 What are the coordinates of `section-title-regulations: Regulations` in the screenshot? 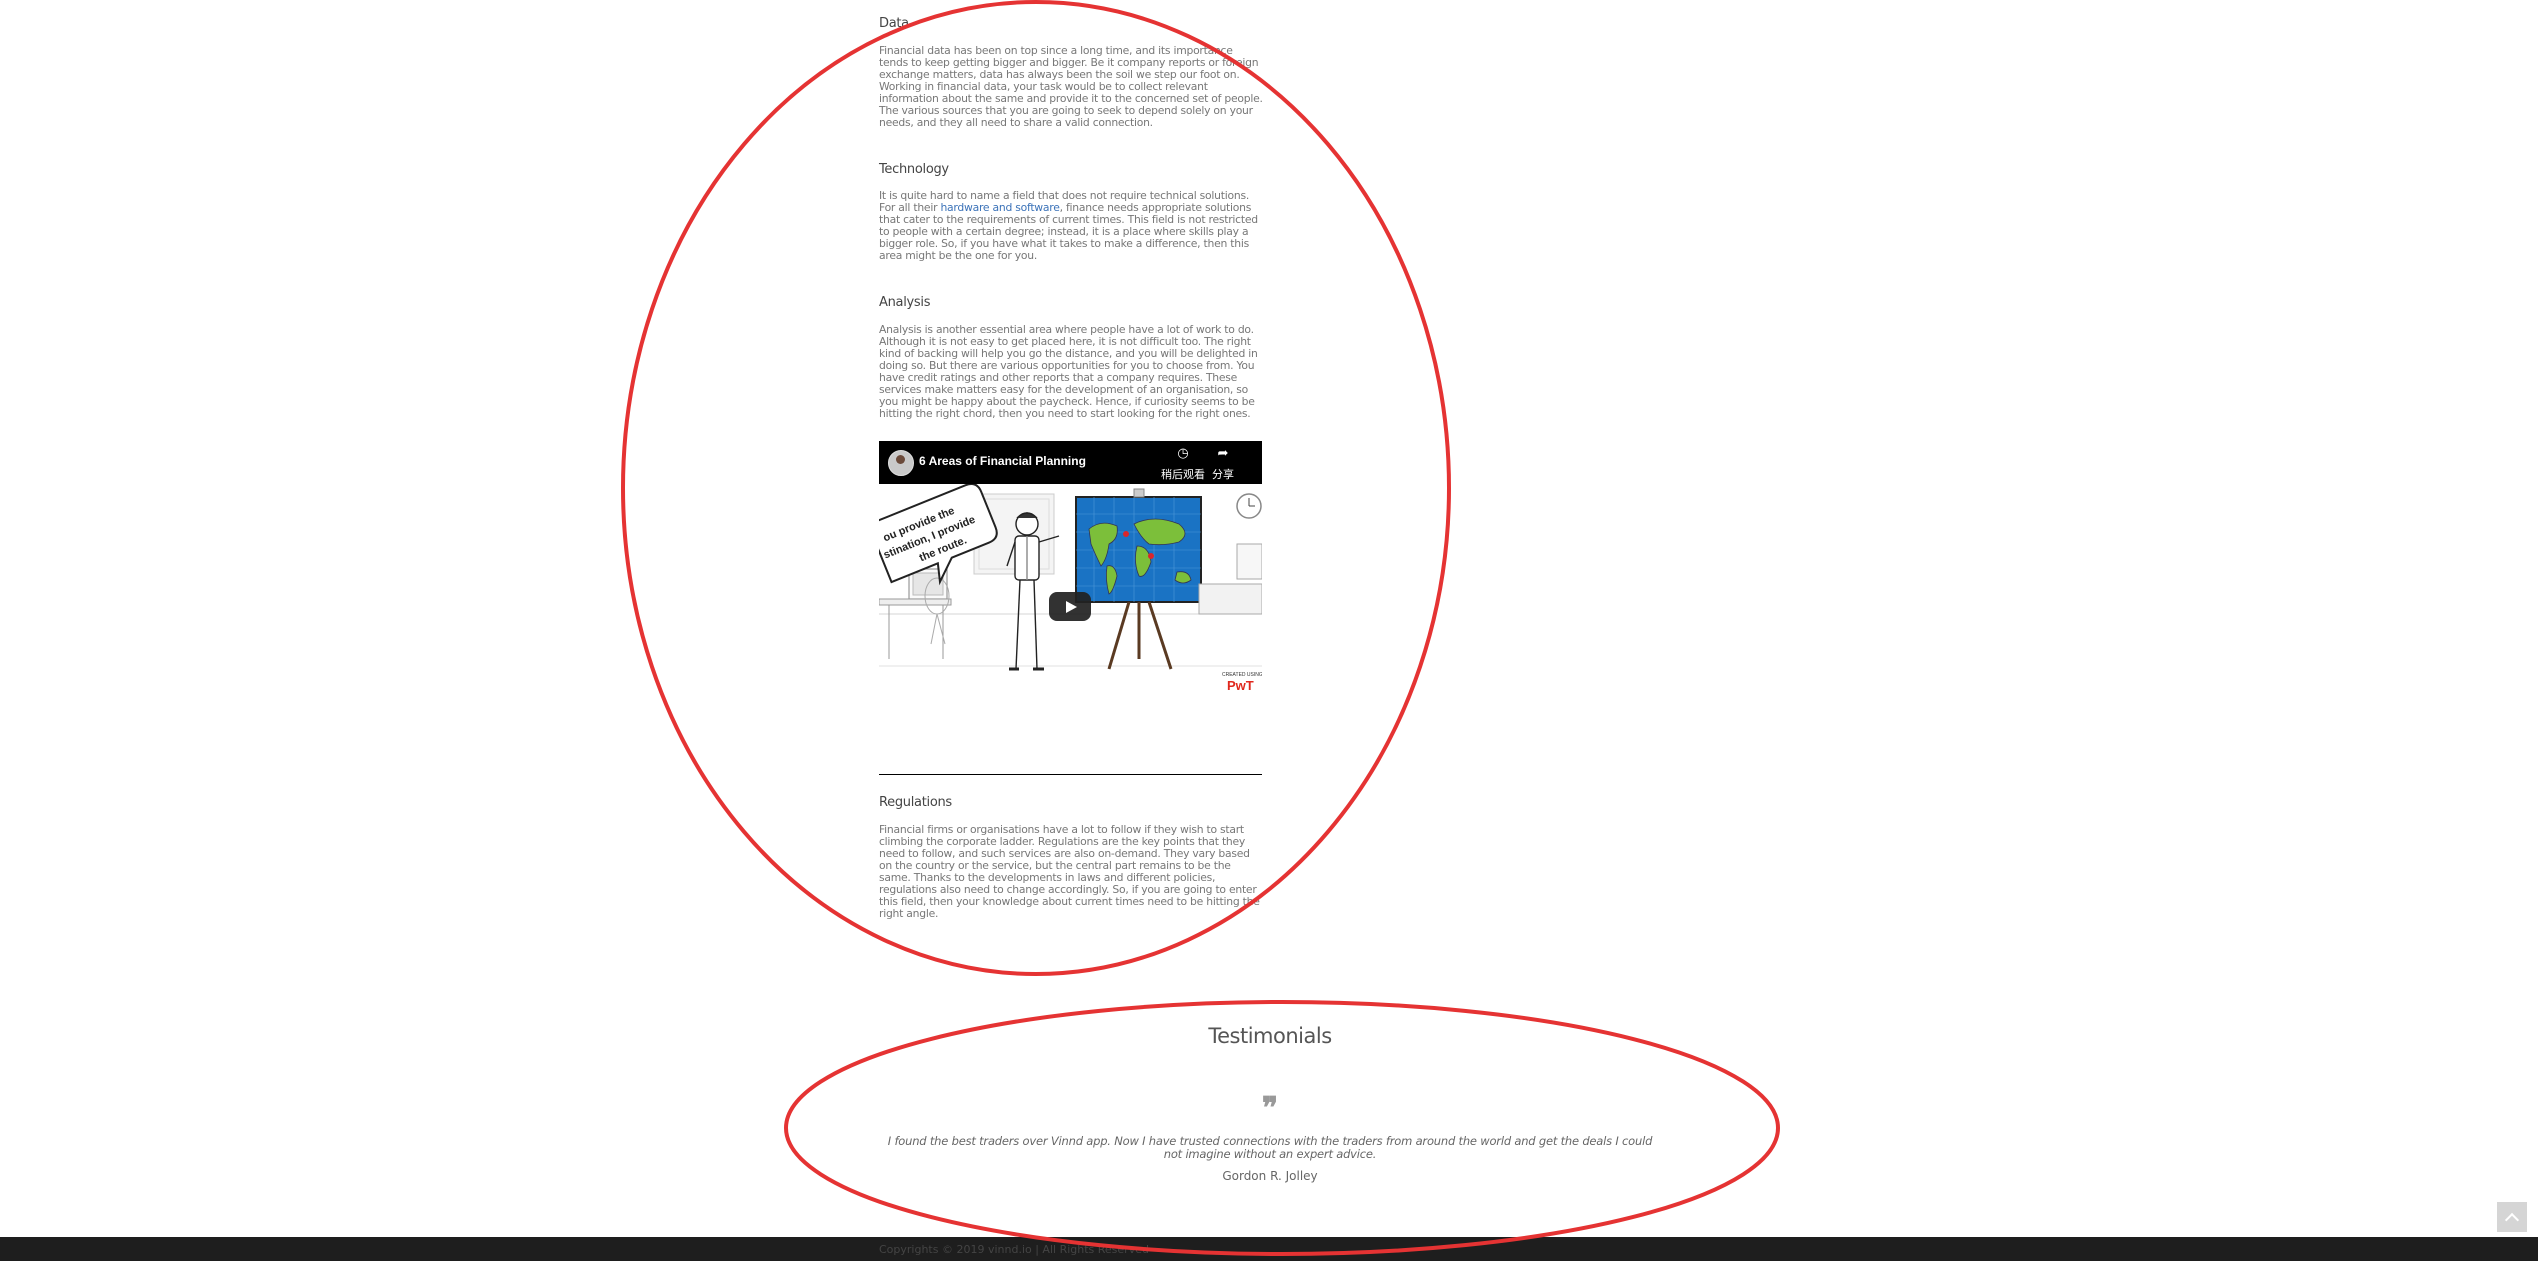 It's located at (915, 802).